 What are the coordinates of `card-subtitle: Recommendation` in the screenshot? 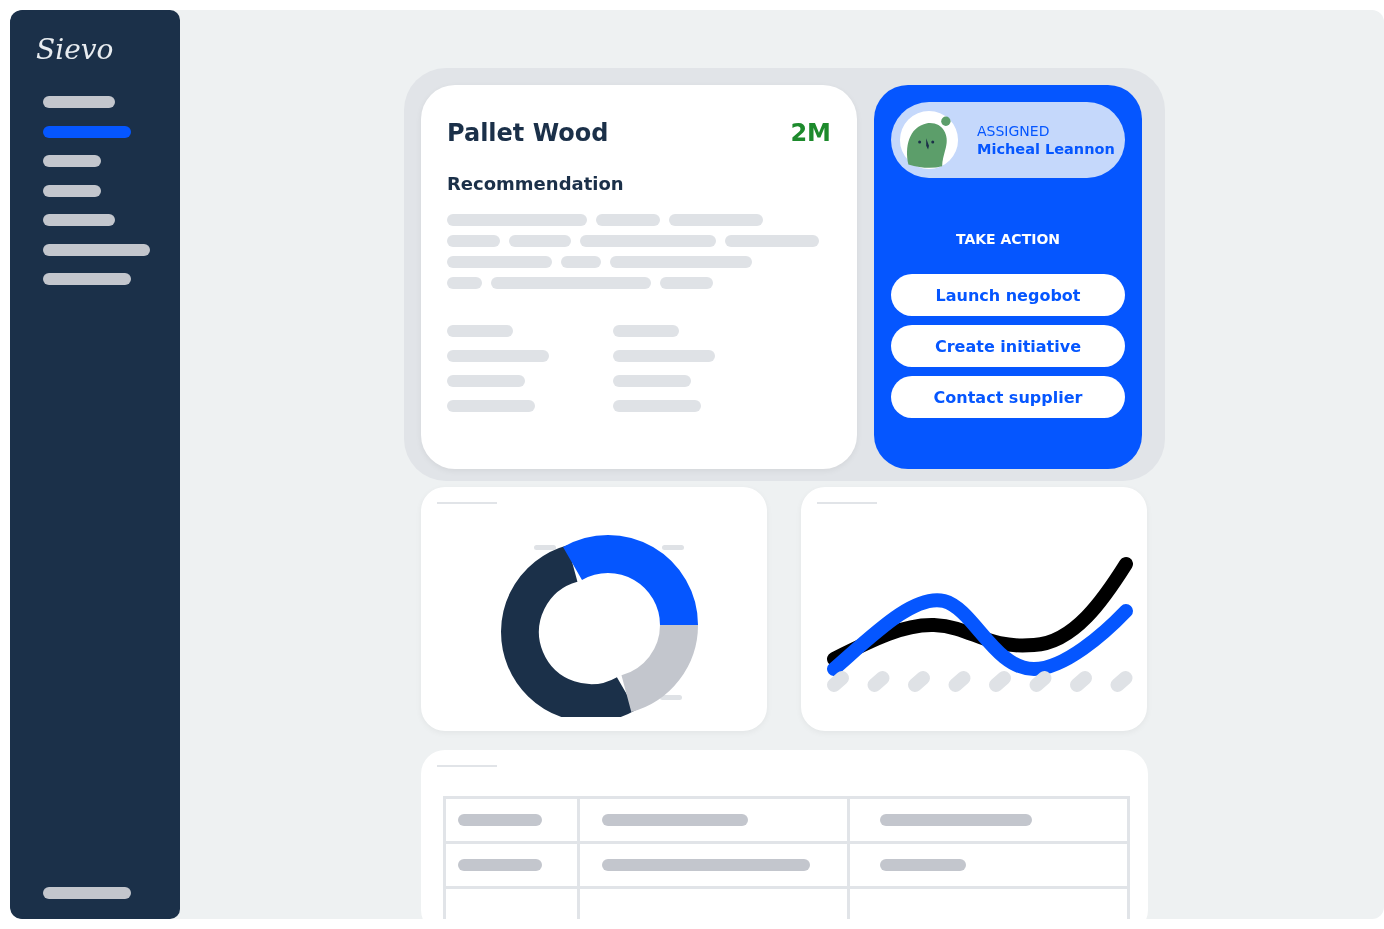 It's located at (536, 183).